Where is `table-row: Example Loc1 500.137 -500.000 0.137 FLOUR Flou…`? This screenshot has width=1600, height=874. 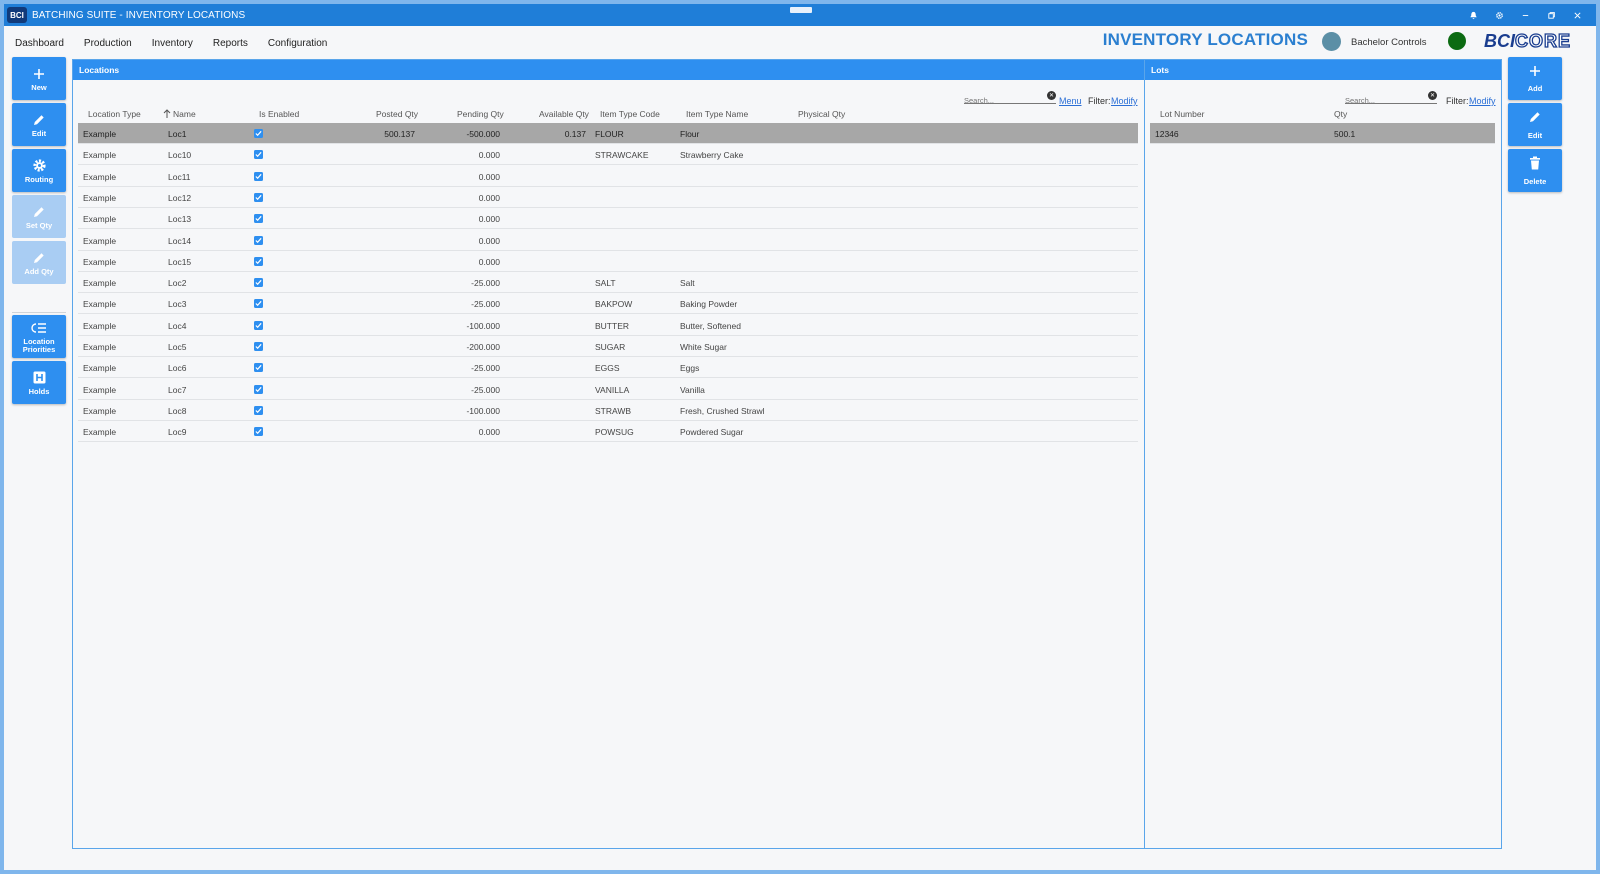
table-row: Example Loc1 500.137 -500.000 0.137 FLOUR Flou… is located at coordinates (608, 133).